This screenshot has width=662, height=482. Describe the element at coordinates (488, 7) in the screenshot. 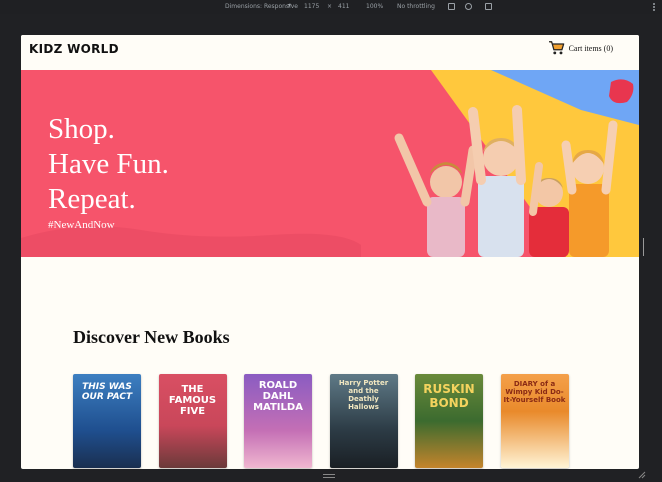

I see `device-frame-icon` at that location.